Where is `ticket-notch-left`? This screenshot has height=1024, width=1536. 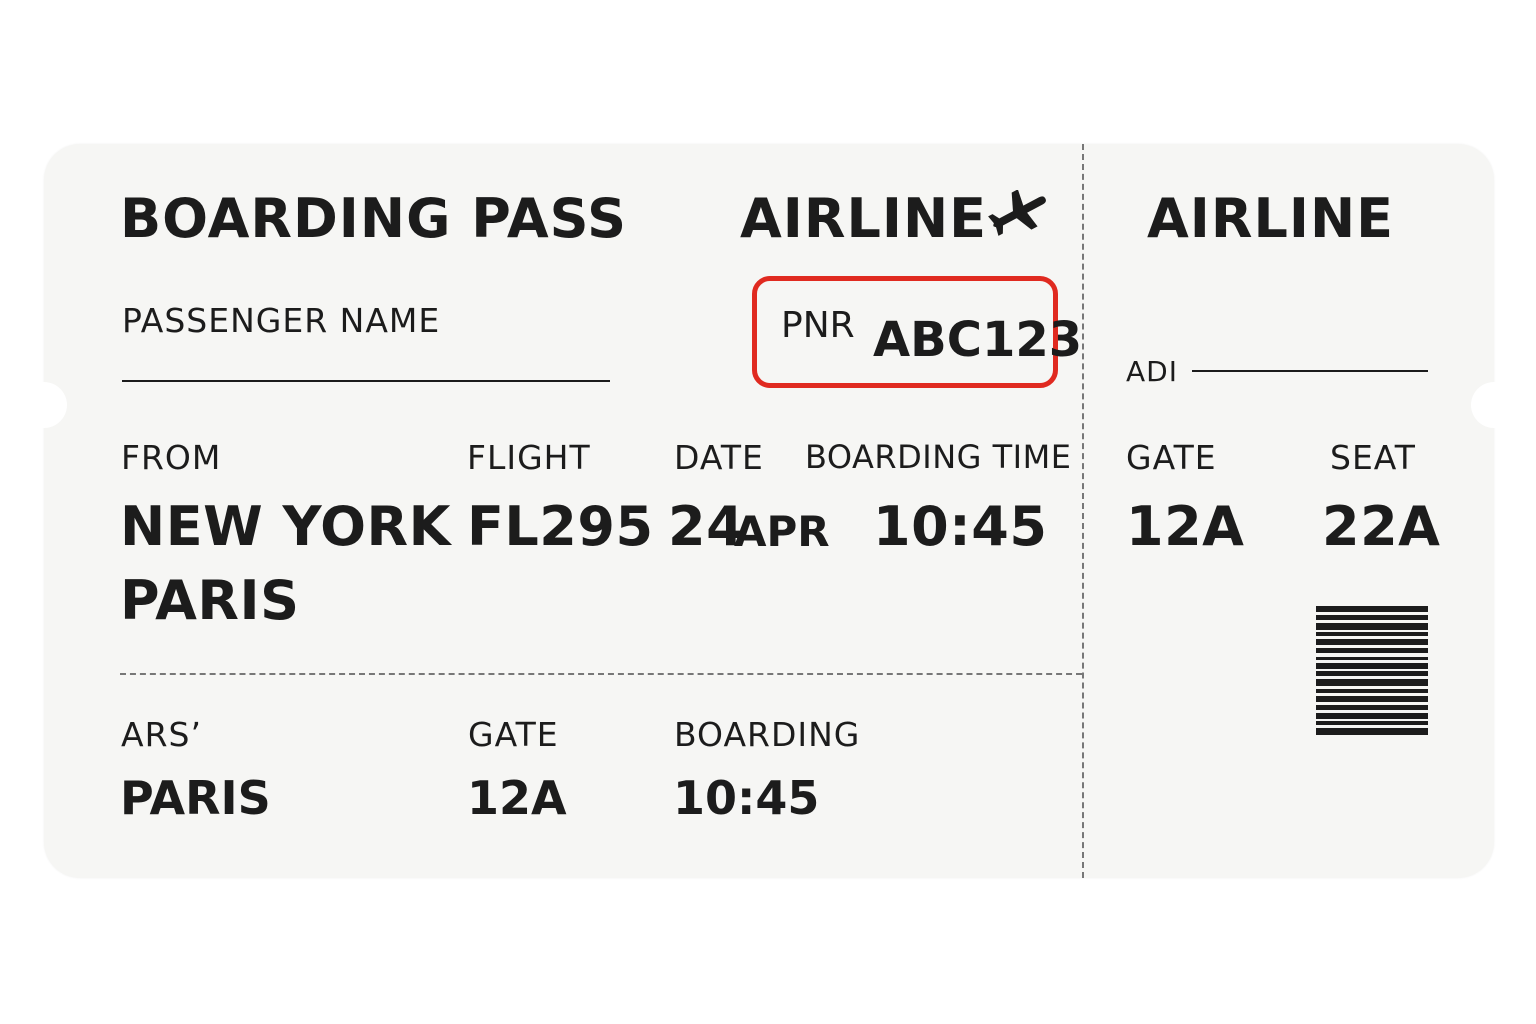 ticket-notch-left is located at coordinates (44, 405).